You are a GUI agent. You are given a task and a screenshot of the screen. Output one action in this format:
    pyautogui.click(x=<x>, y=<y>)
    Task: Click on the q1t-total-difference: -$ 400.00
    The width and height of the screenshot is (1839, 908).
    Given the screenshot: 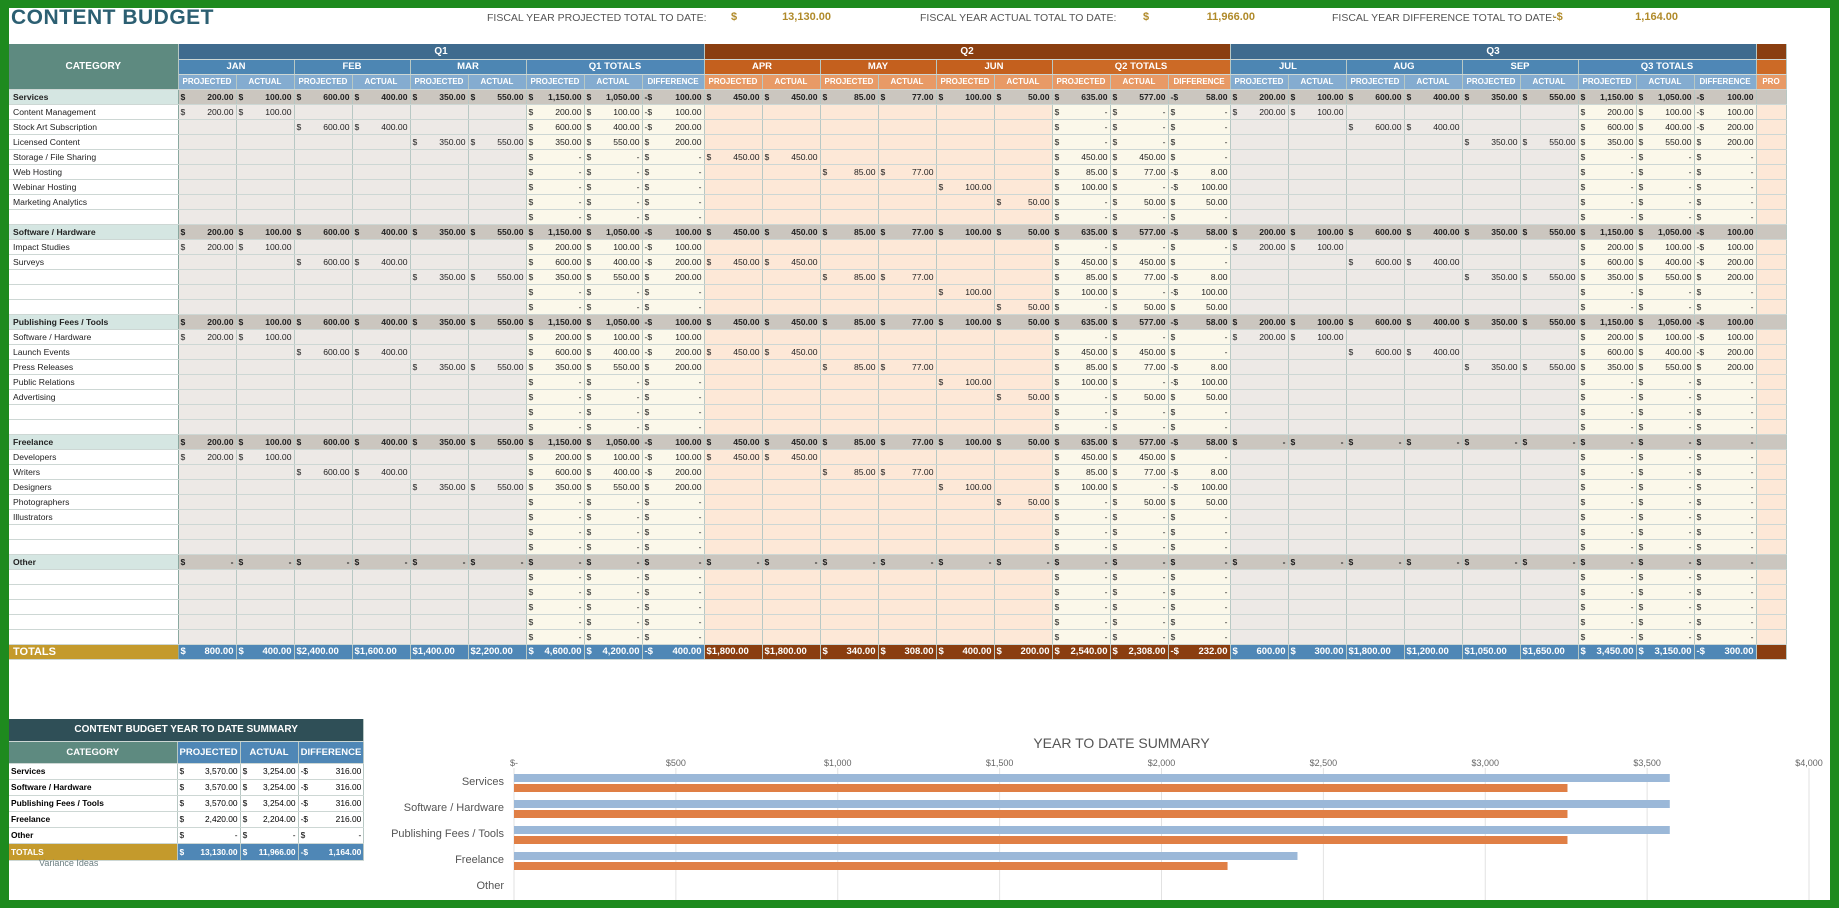 What is the action you would take?
    pyautogui.click(x=673, y=652)
    